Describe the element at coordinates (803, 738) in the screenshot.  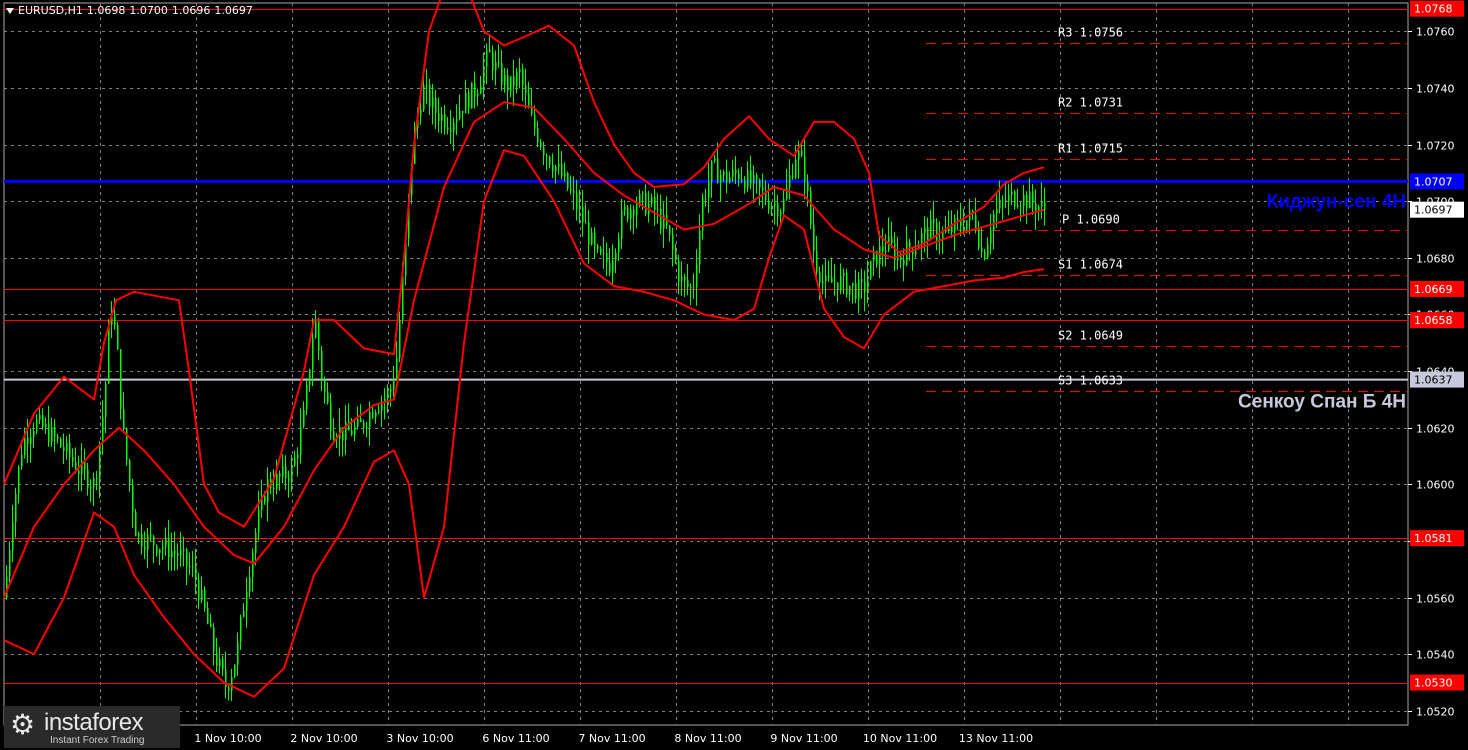
I see `time-label: 9 Nov 11:00` at that location.